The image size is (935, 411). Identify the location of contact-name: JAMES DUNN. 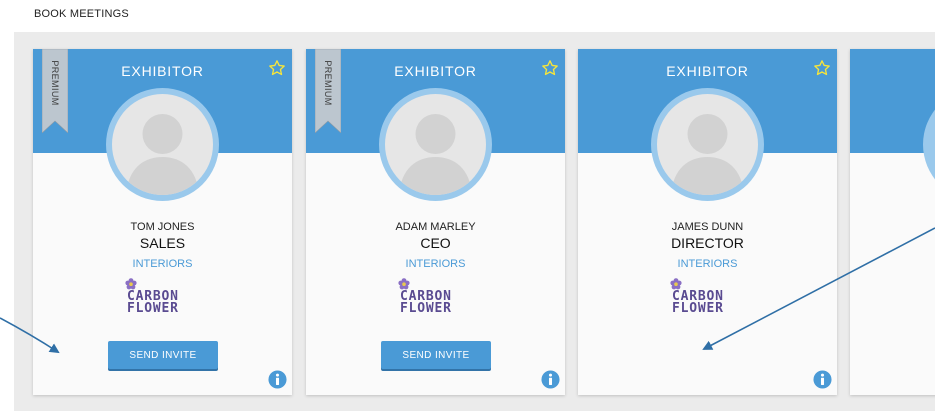
(707, 227).